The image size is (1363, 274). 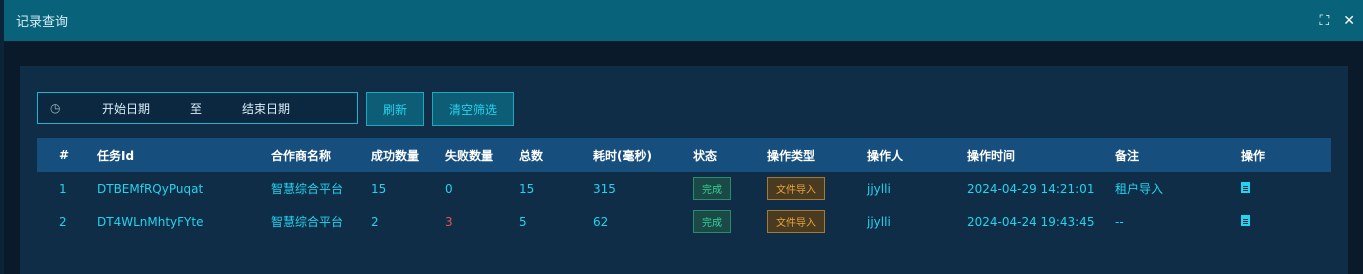 What do you see at coordinates (1324, 21) in the screenshot?
I see `fullscreen-icon: ⛶` at bounding box center [1324, 21].